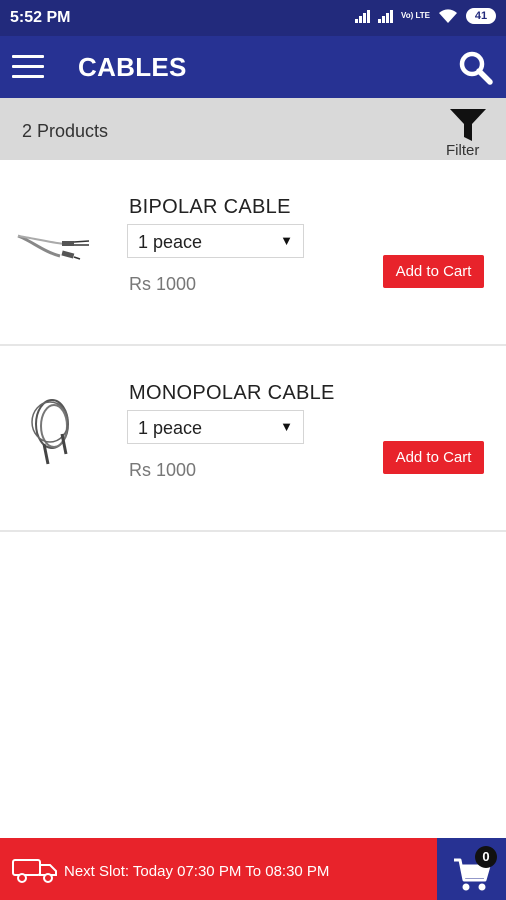 The height and width of the screenshot is (900, 506). I want to click on delivery-truck-icon, so click(34, 871).